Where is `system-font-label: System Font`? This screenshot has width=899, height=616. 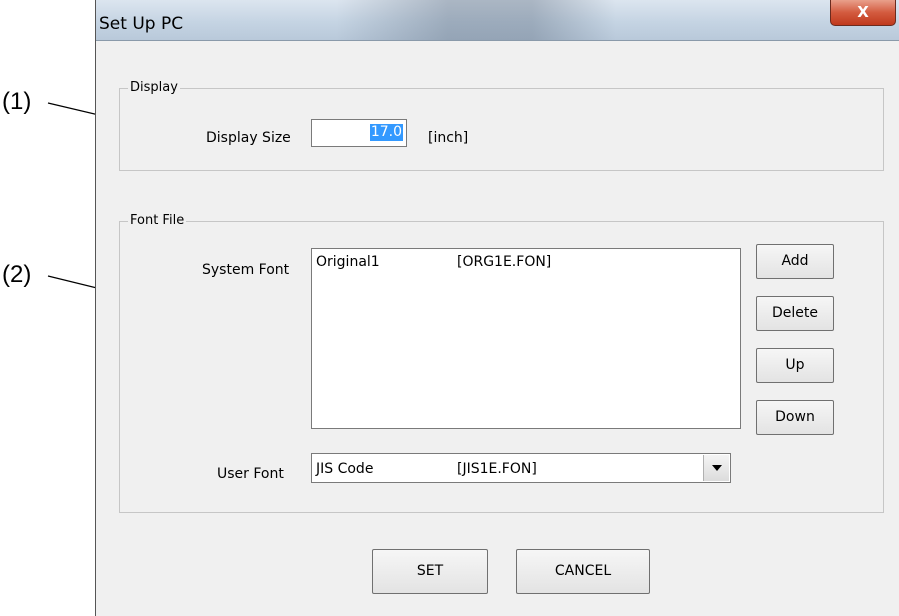 system-font-label: System Font is located at coordinates (246, 270).